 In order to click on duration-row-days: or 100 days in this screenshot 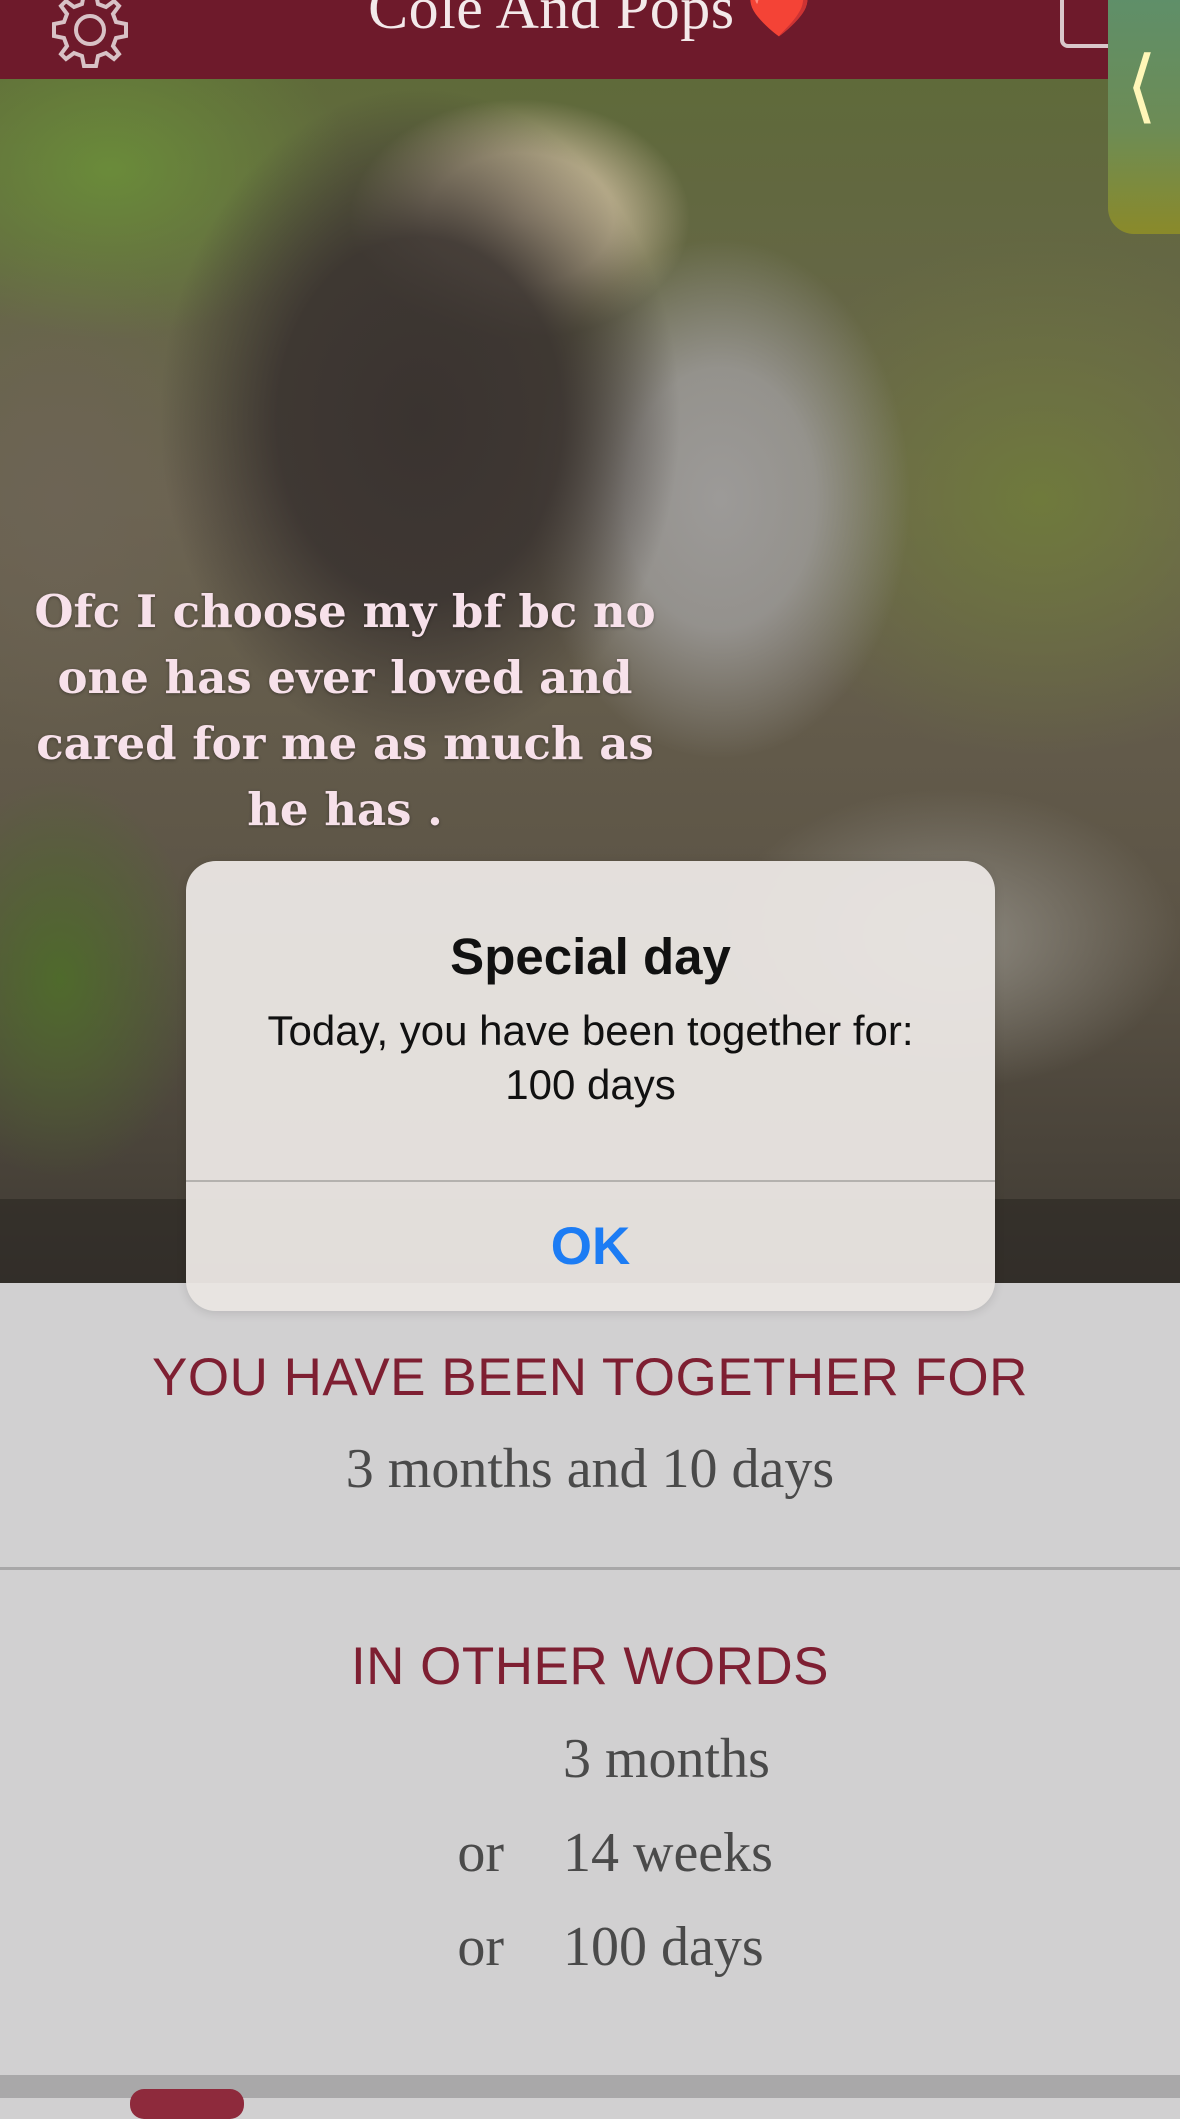, I will do `click(590, 1950)`.